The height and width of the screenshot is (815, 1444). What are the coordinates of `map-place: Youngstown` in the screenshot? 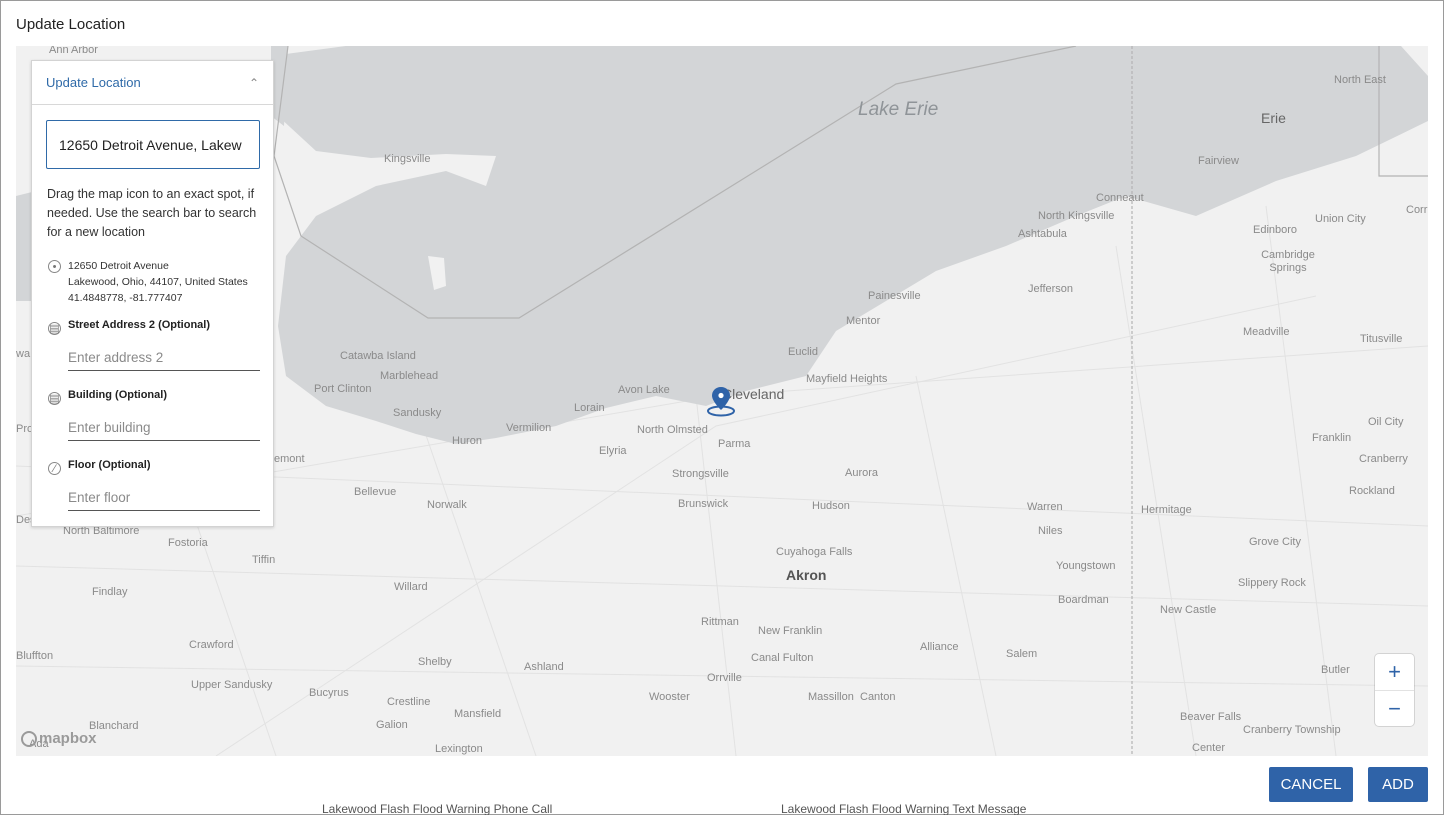 It's located at (1086, 566).